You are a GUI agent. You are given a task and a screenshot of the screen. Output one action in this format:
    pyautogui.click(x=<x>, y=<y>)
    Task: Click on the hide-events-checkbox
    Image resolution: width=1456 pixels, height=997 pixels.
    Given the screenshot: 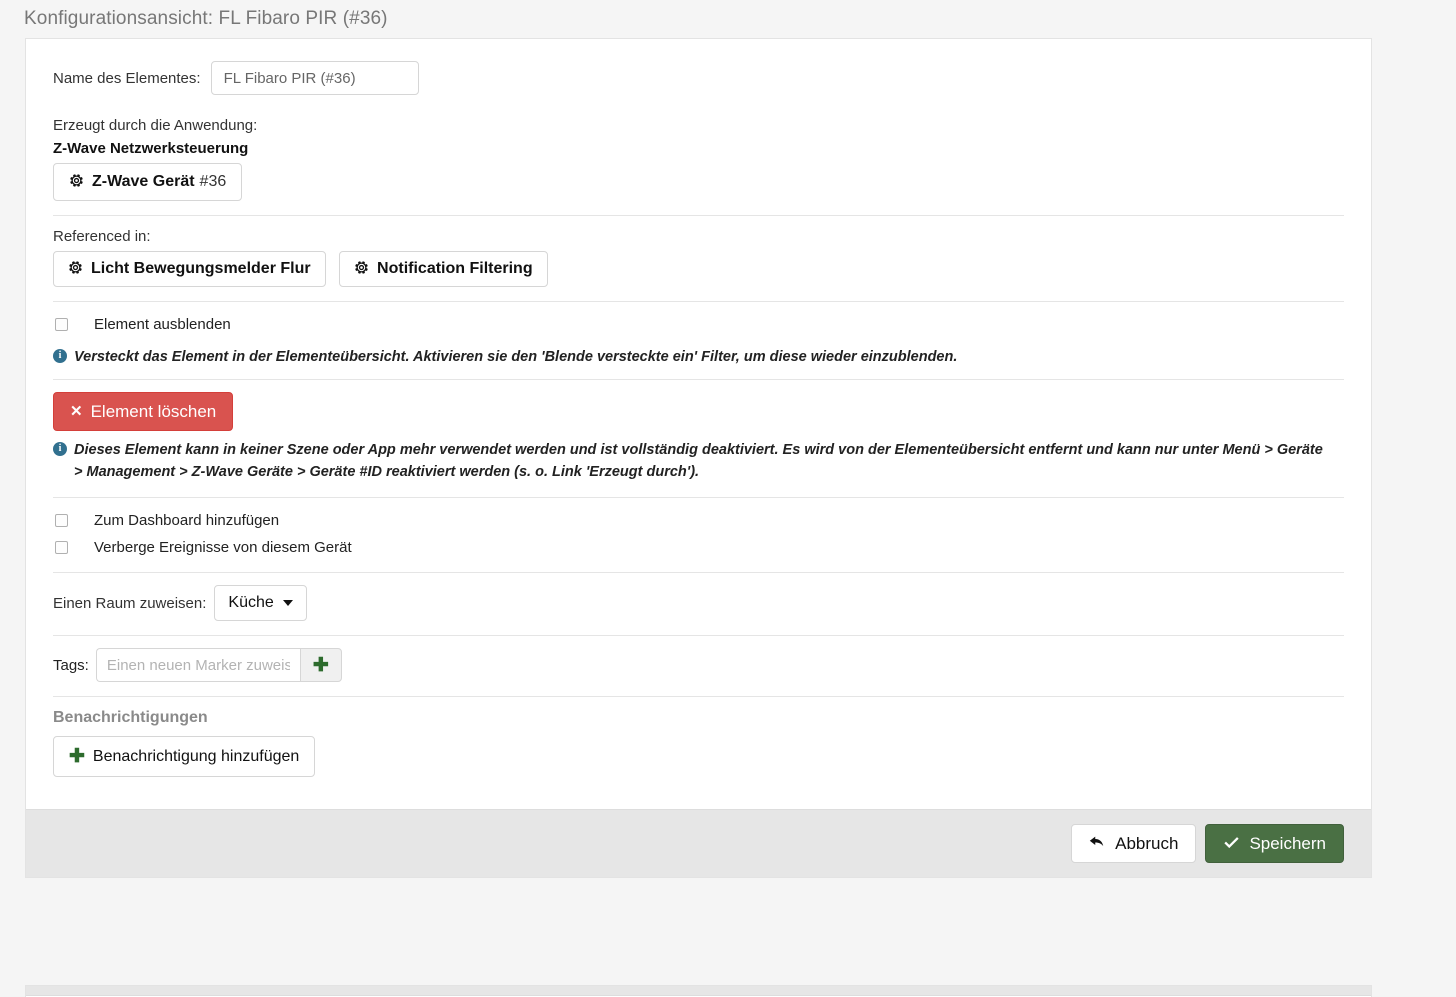 What is the action you would take?
    pyautogui.click(x=61, y=547)
    